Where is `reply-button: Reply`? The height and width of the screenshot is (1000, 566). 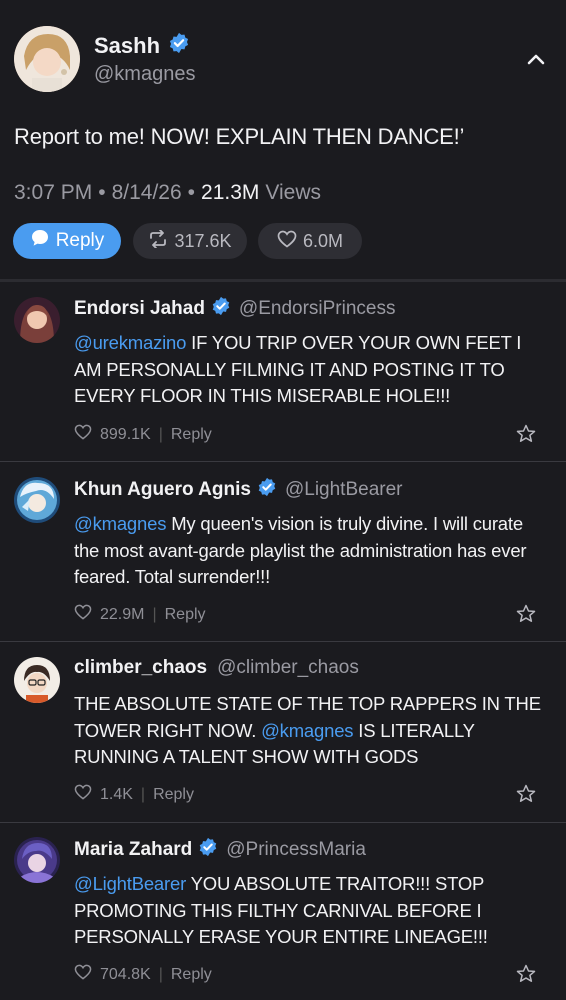 reply-button: Reply is located at coordinates (67, 241).